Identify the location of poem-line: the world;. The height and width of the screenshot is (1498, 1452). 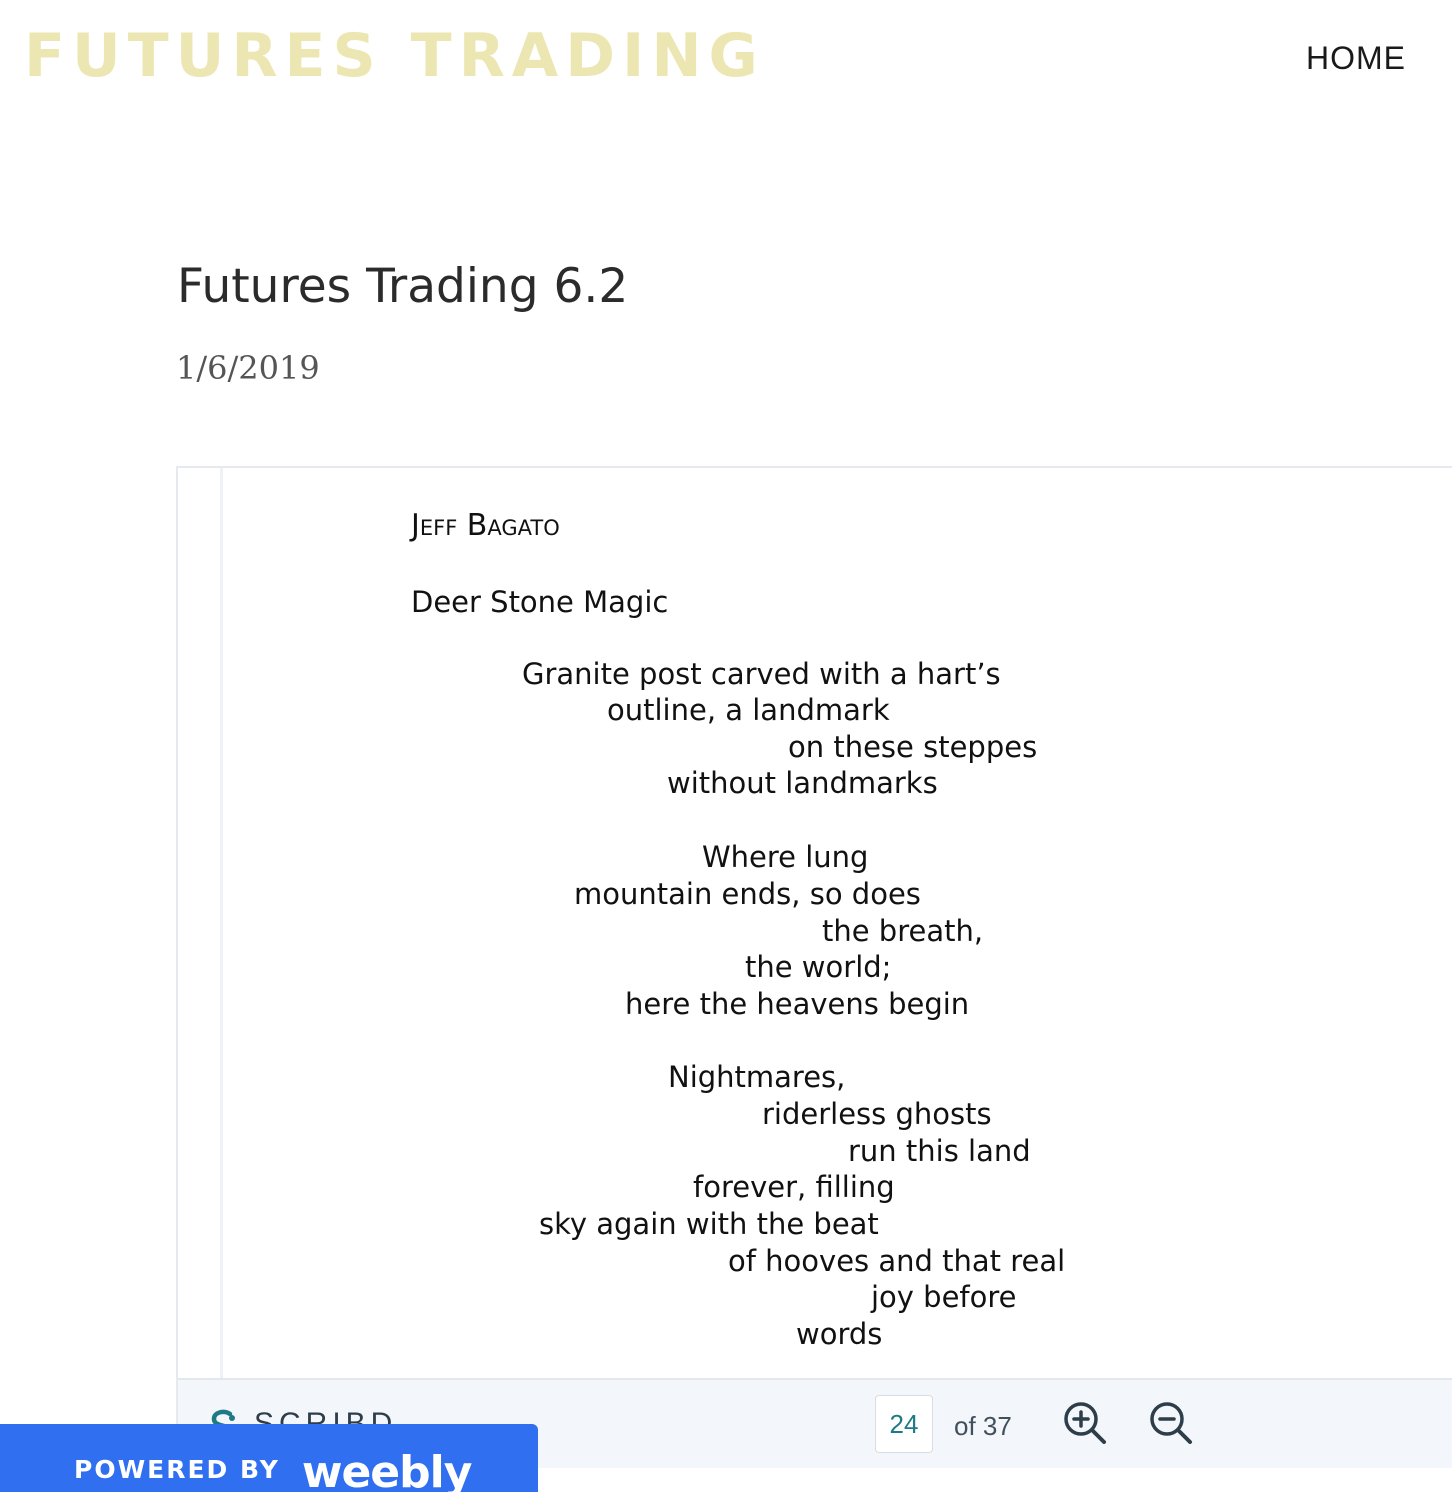
(818, 967).